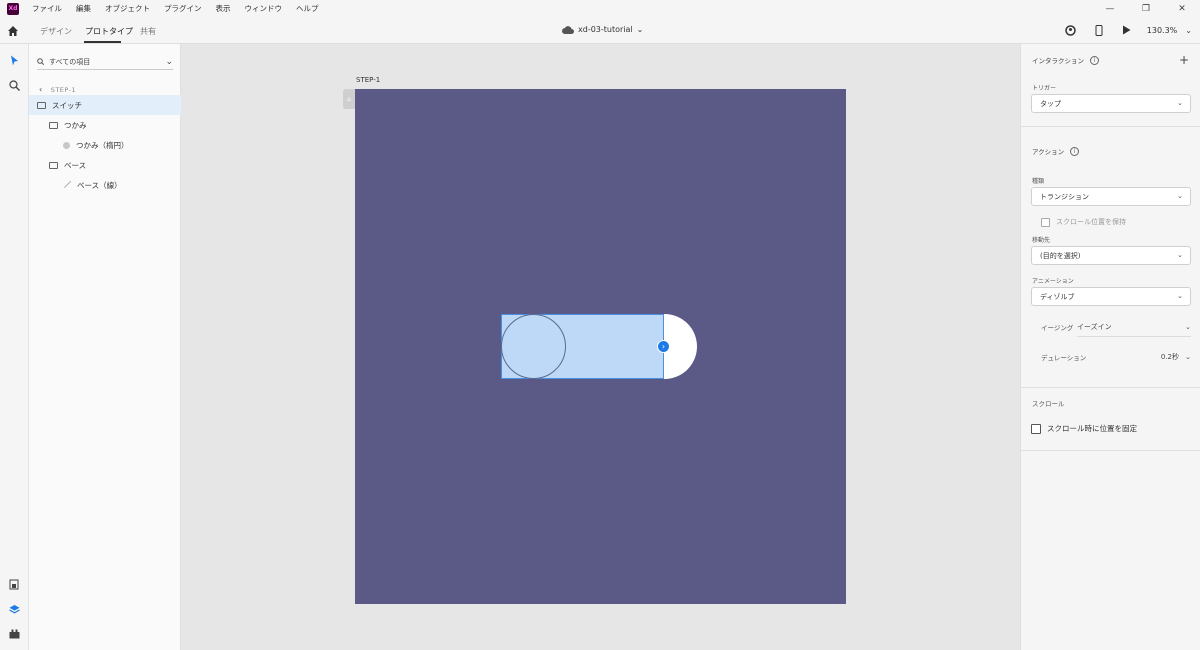 The image size is (1200, 650). What do you see at coordinates (1045, 222) in the screenshot?
I see `keep-scroll-checkbox` at bounding box center [1045, 222].